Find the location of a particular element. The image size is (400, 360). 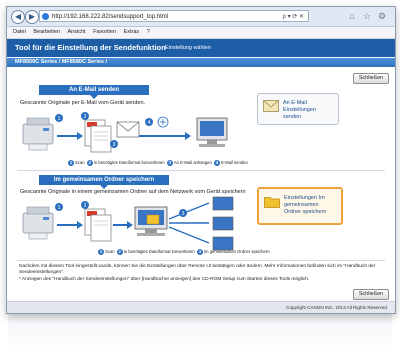

menu-file: Datei is located at coordinates (19, 32).